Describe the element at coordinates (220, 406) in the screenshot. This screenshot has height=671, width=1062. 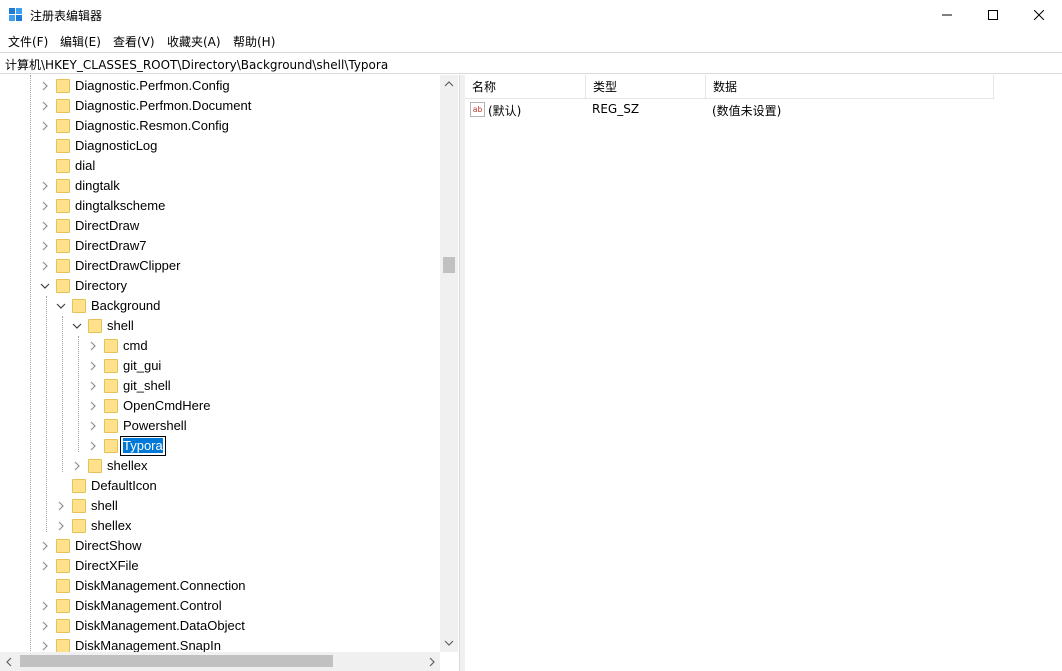
I see `tree-node: OpenCmdHere` at that location.